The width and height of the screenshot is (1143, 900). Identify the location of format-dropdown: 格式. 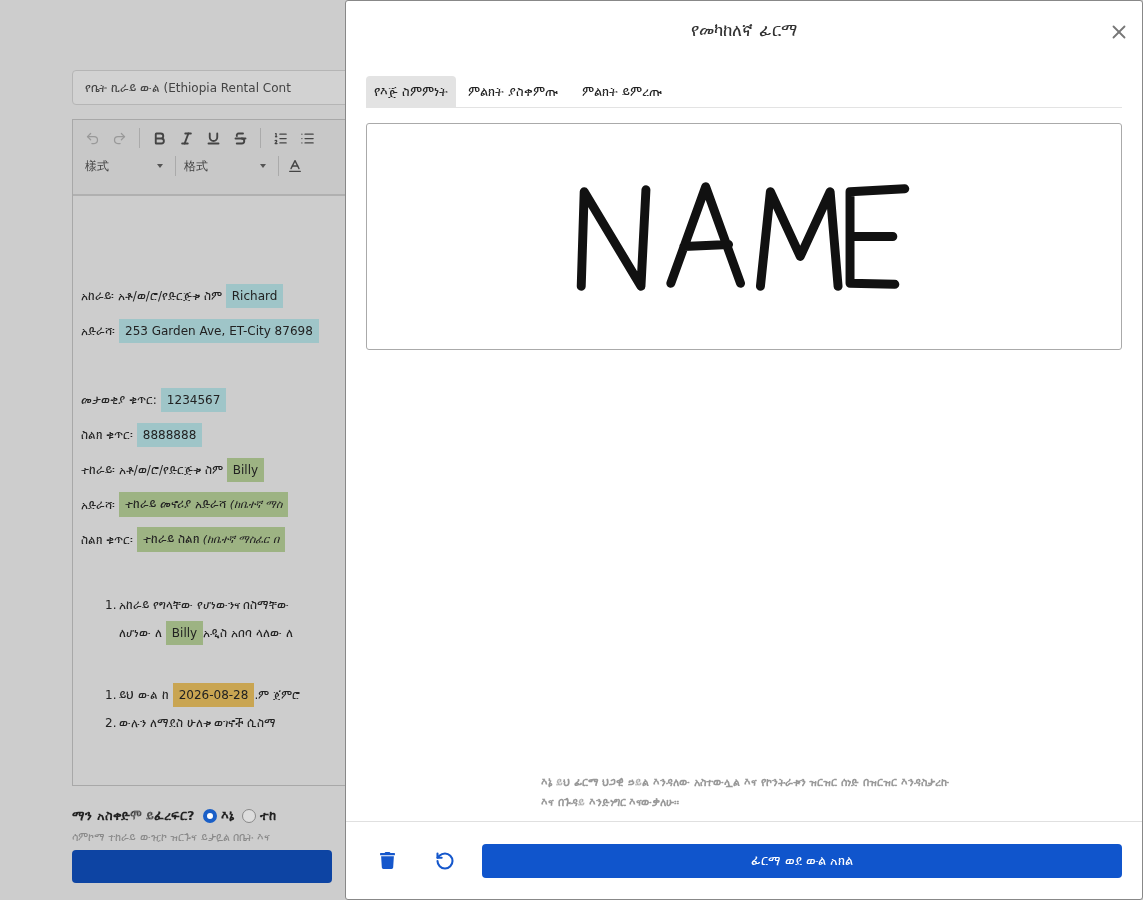
(227, 166).